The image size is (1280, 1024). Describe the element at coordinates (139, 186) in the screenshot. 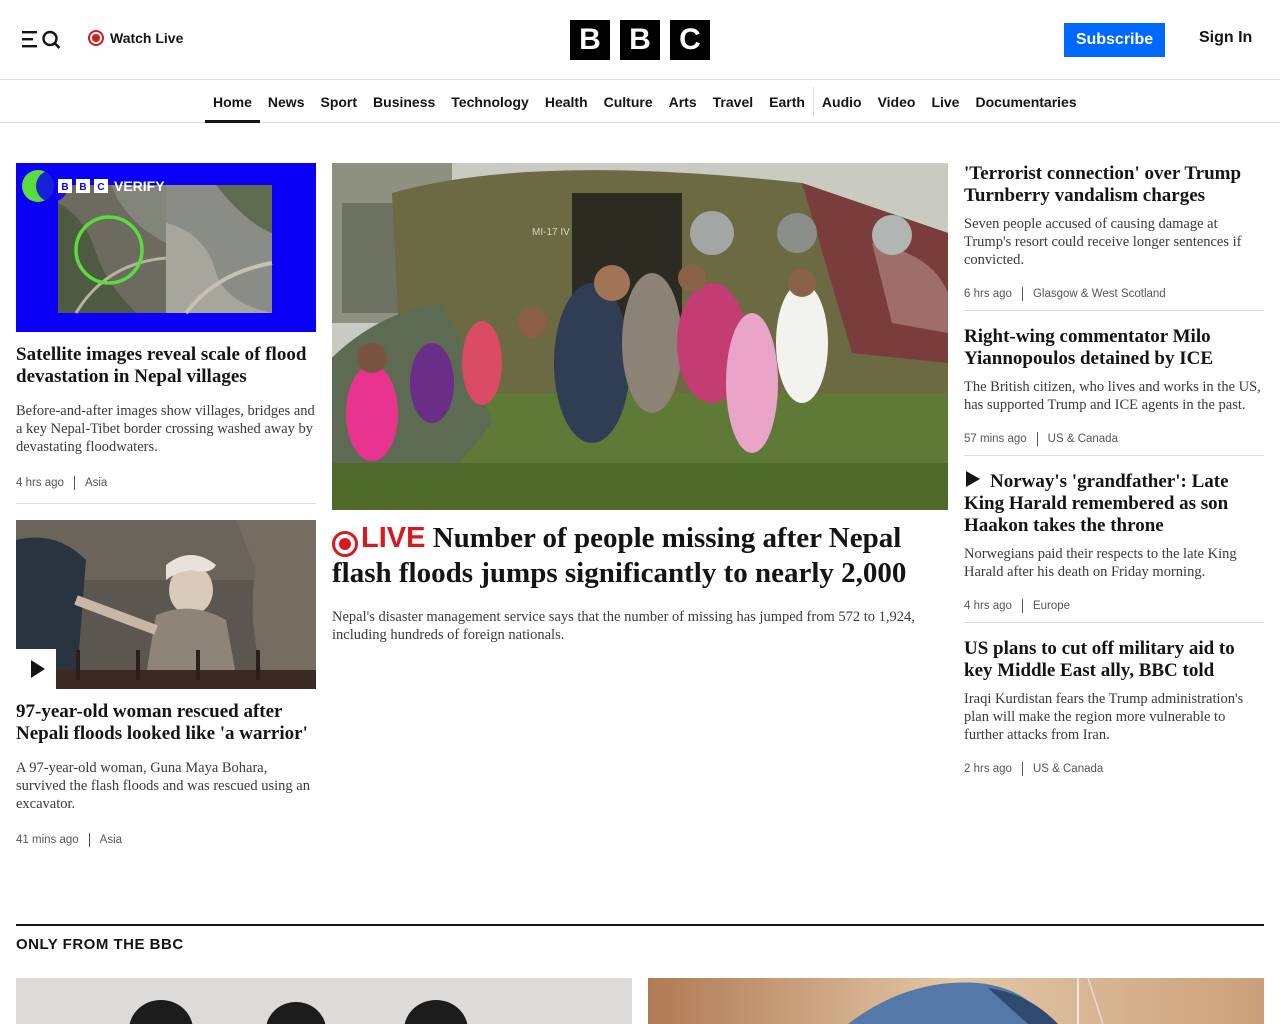

I see `svg-text: VERIFY` at that location.